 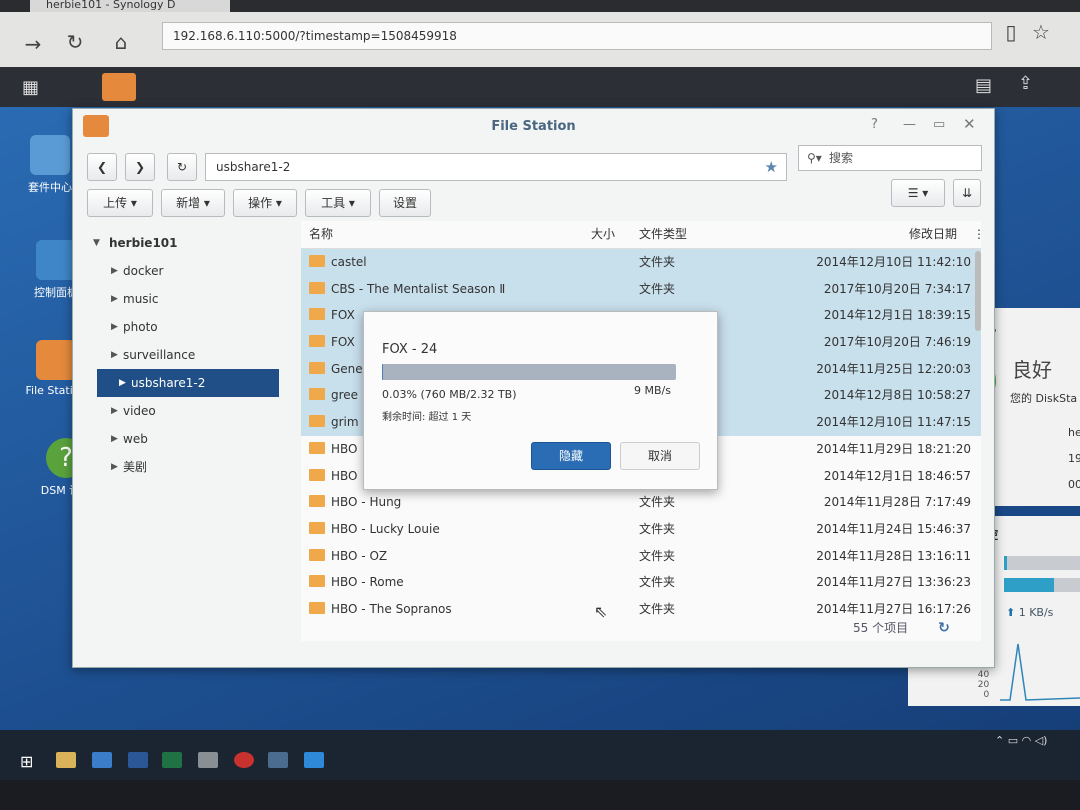 What do you see at coordinates (140, 327) in the screenshot?
I see `tree-label: photo` at bounding box center [140, 327].